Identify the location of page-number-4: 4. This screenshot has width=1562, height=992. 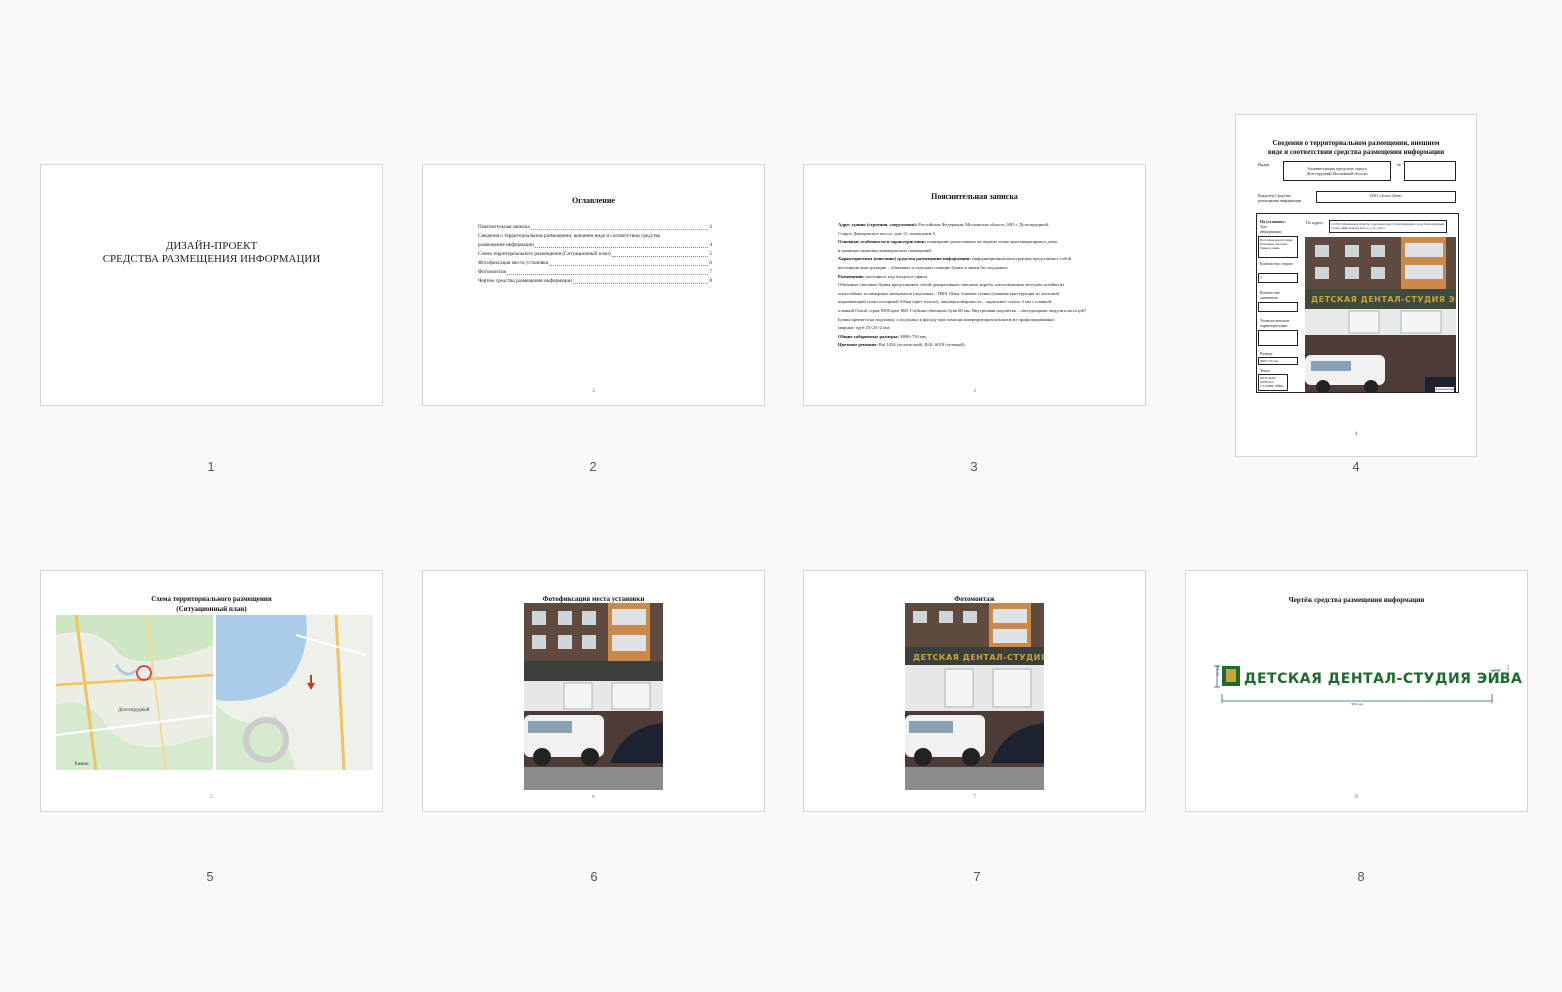
(1356, 466).